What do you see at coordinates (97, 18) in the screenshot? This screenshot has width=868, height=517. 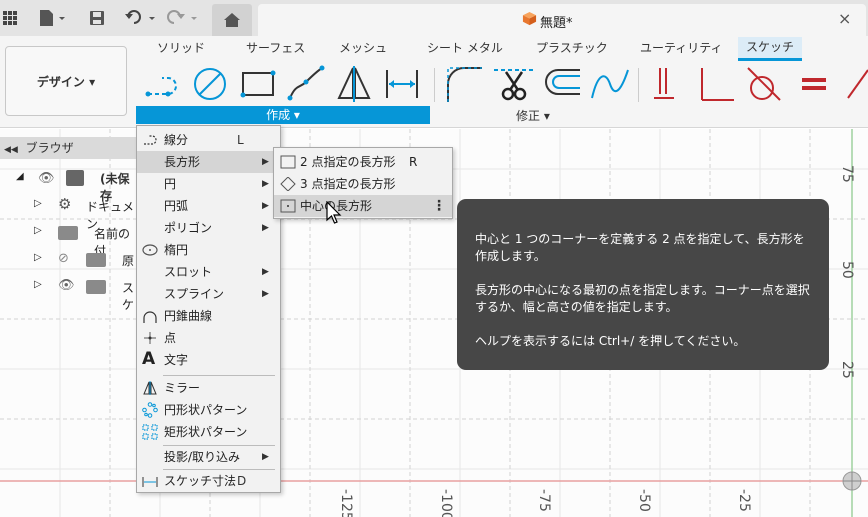 I see `save-icon` at bounding box center [97, 18].